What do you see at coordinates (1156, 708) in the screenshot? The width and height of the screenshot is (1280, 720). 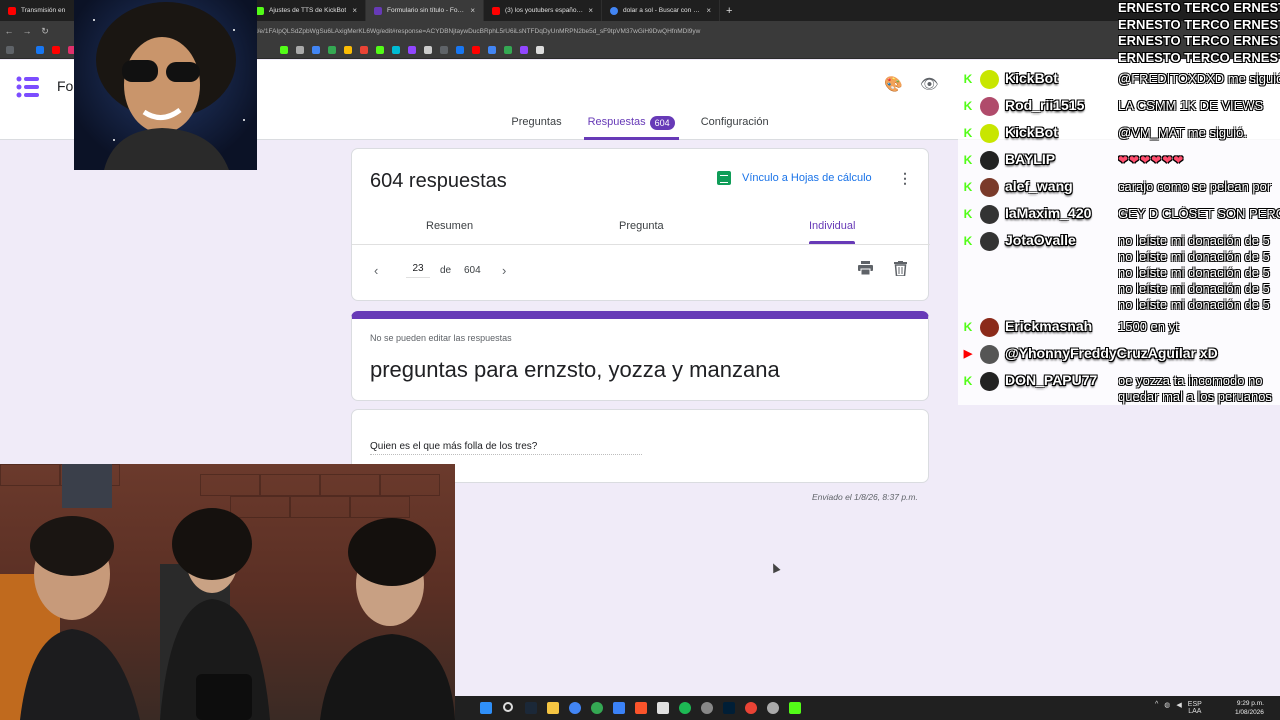 I see `chevron-up-icon: ^` at bounding box center [1156, 708].